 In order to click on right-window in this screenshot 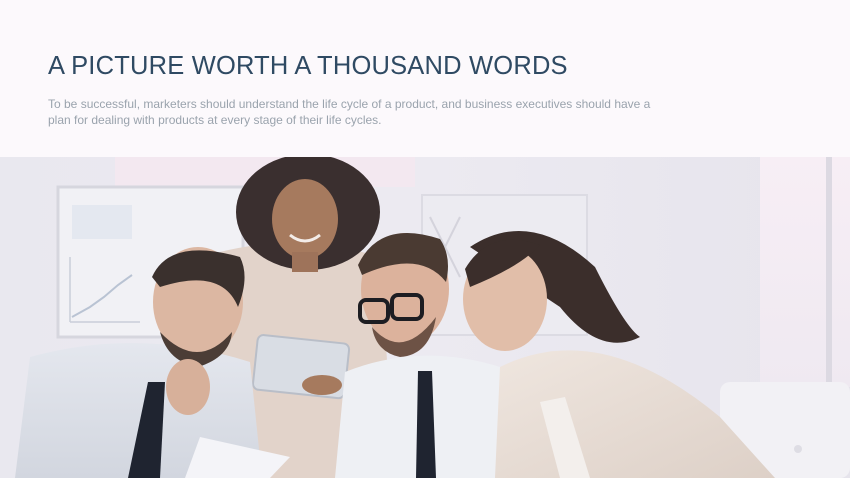, I will do `click(805, 272)`.